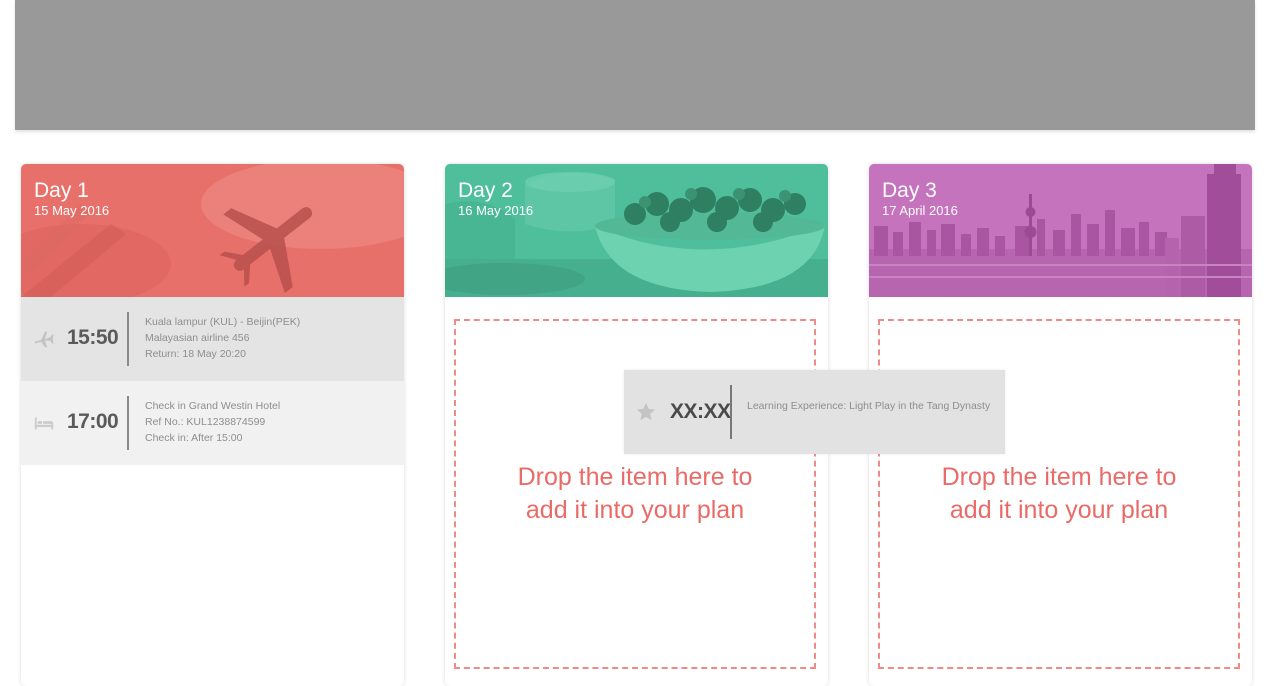 The height and width of the screenshot is (686, 1268). What do you see at coordinates (44, 423) in the screenshot?
I see `bed-icon` at bounding box center [44, 423].